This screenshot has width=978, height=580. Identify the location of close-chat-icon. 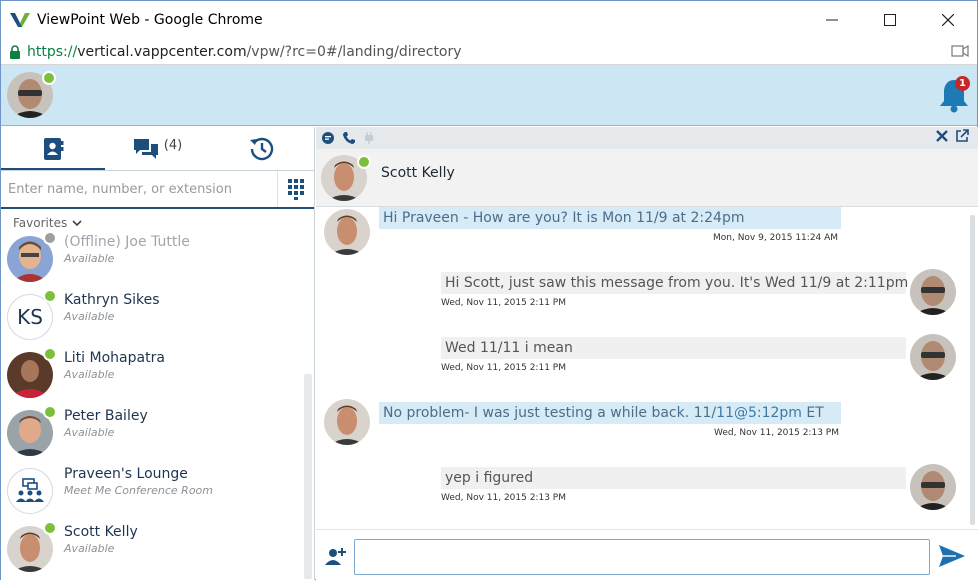
(942, 136).